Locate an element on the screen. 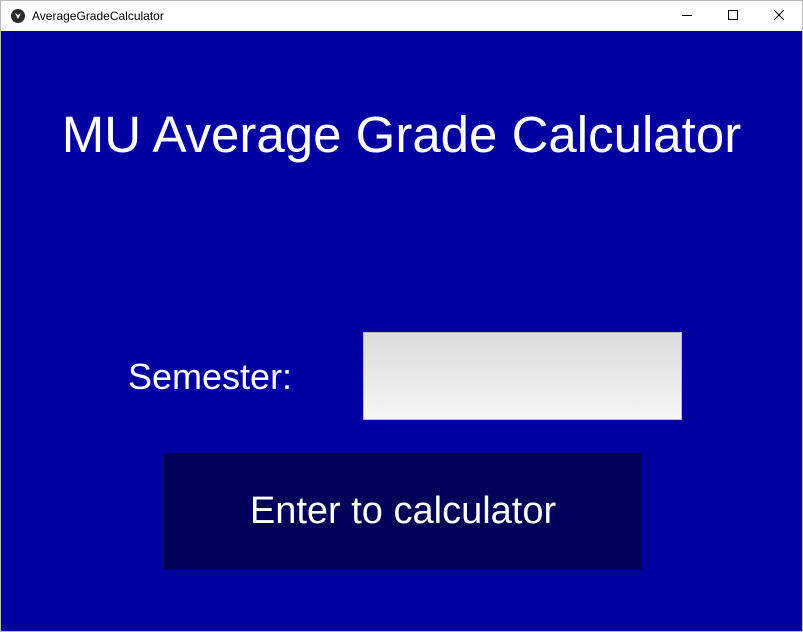 The height and width of the screenshot is (632, 803). kivy-logo-icon is located at coordinates (18, 16).